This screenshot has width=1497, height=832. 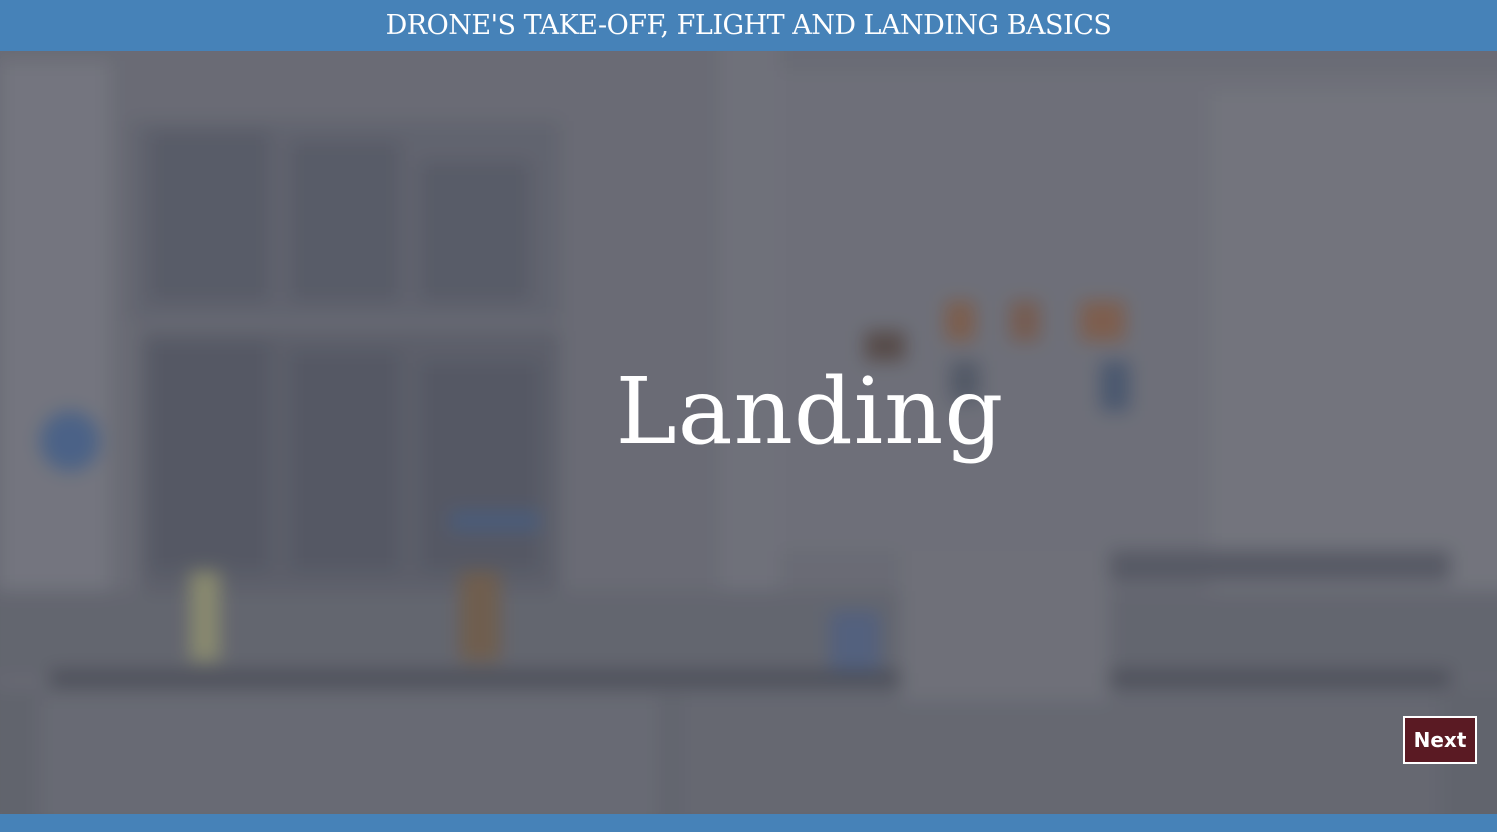 I want to click on next-button: Next, so click(x=1440, y=740).